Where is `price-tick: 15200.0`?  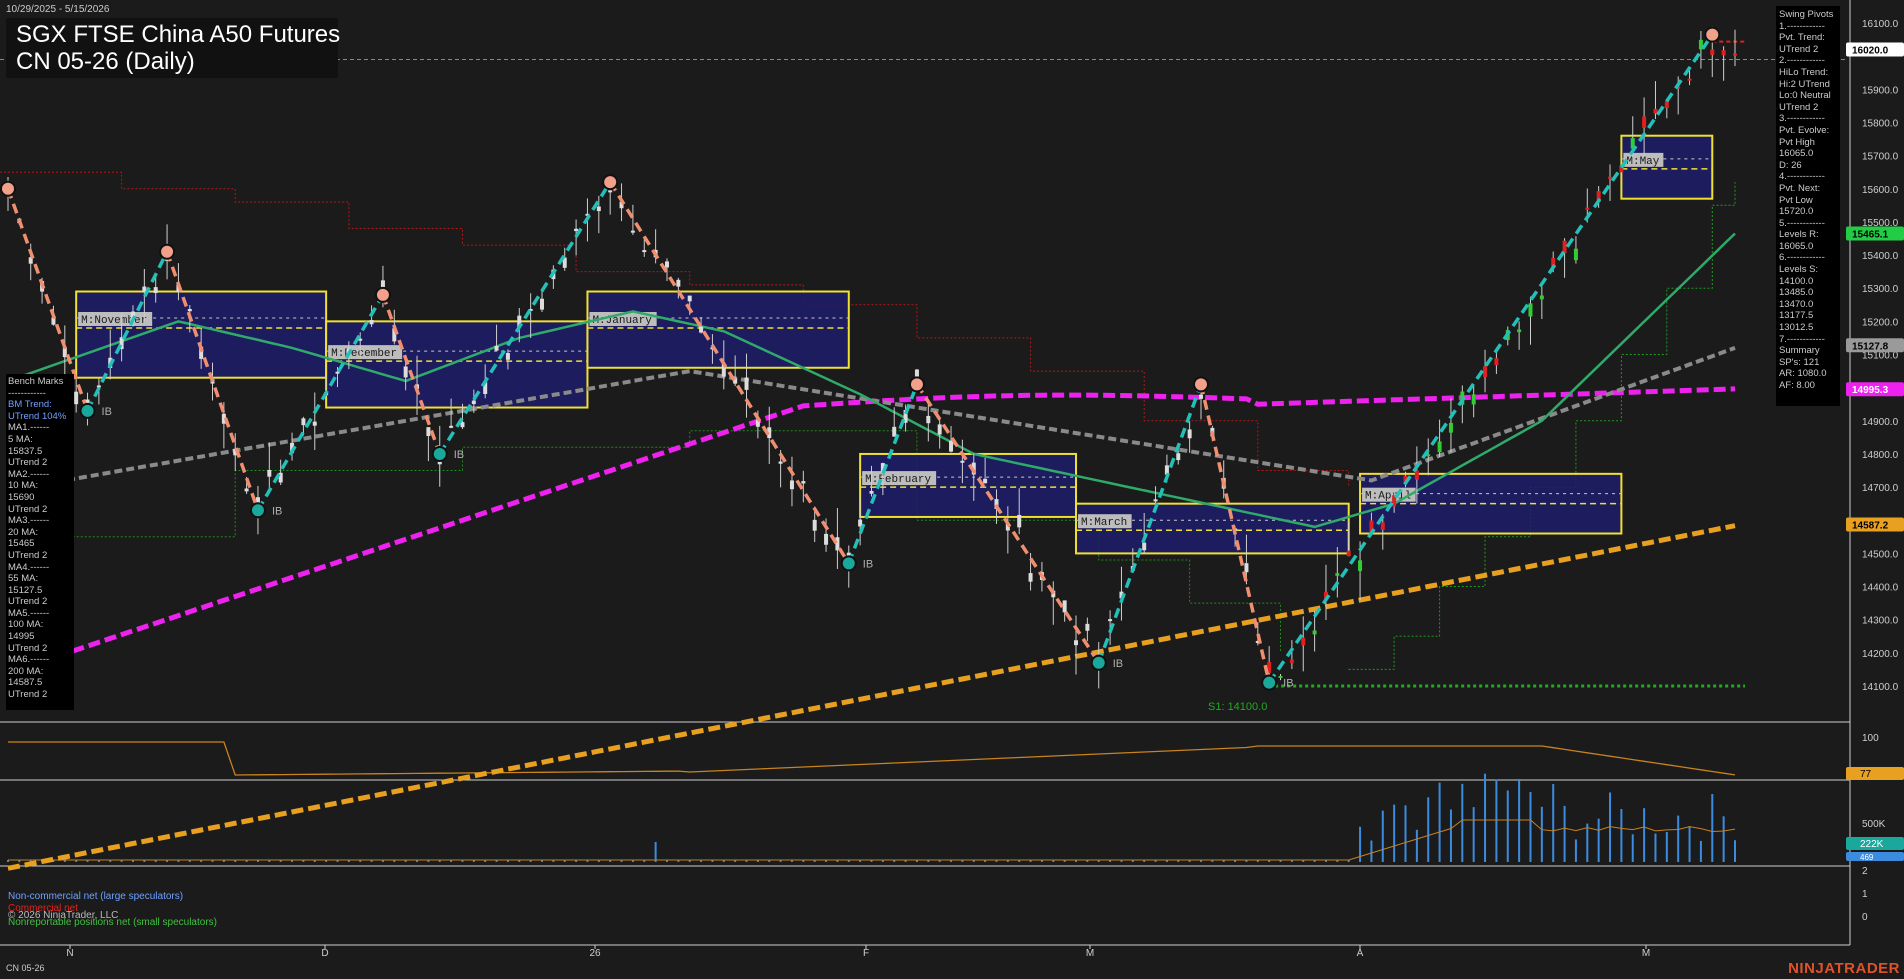 price-tick: 15200.0 is located at coordinates (1880, 322).